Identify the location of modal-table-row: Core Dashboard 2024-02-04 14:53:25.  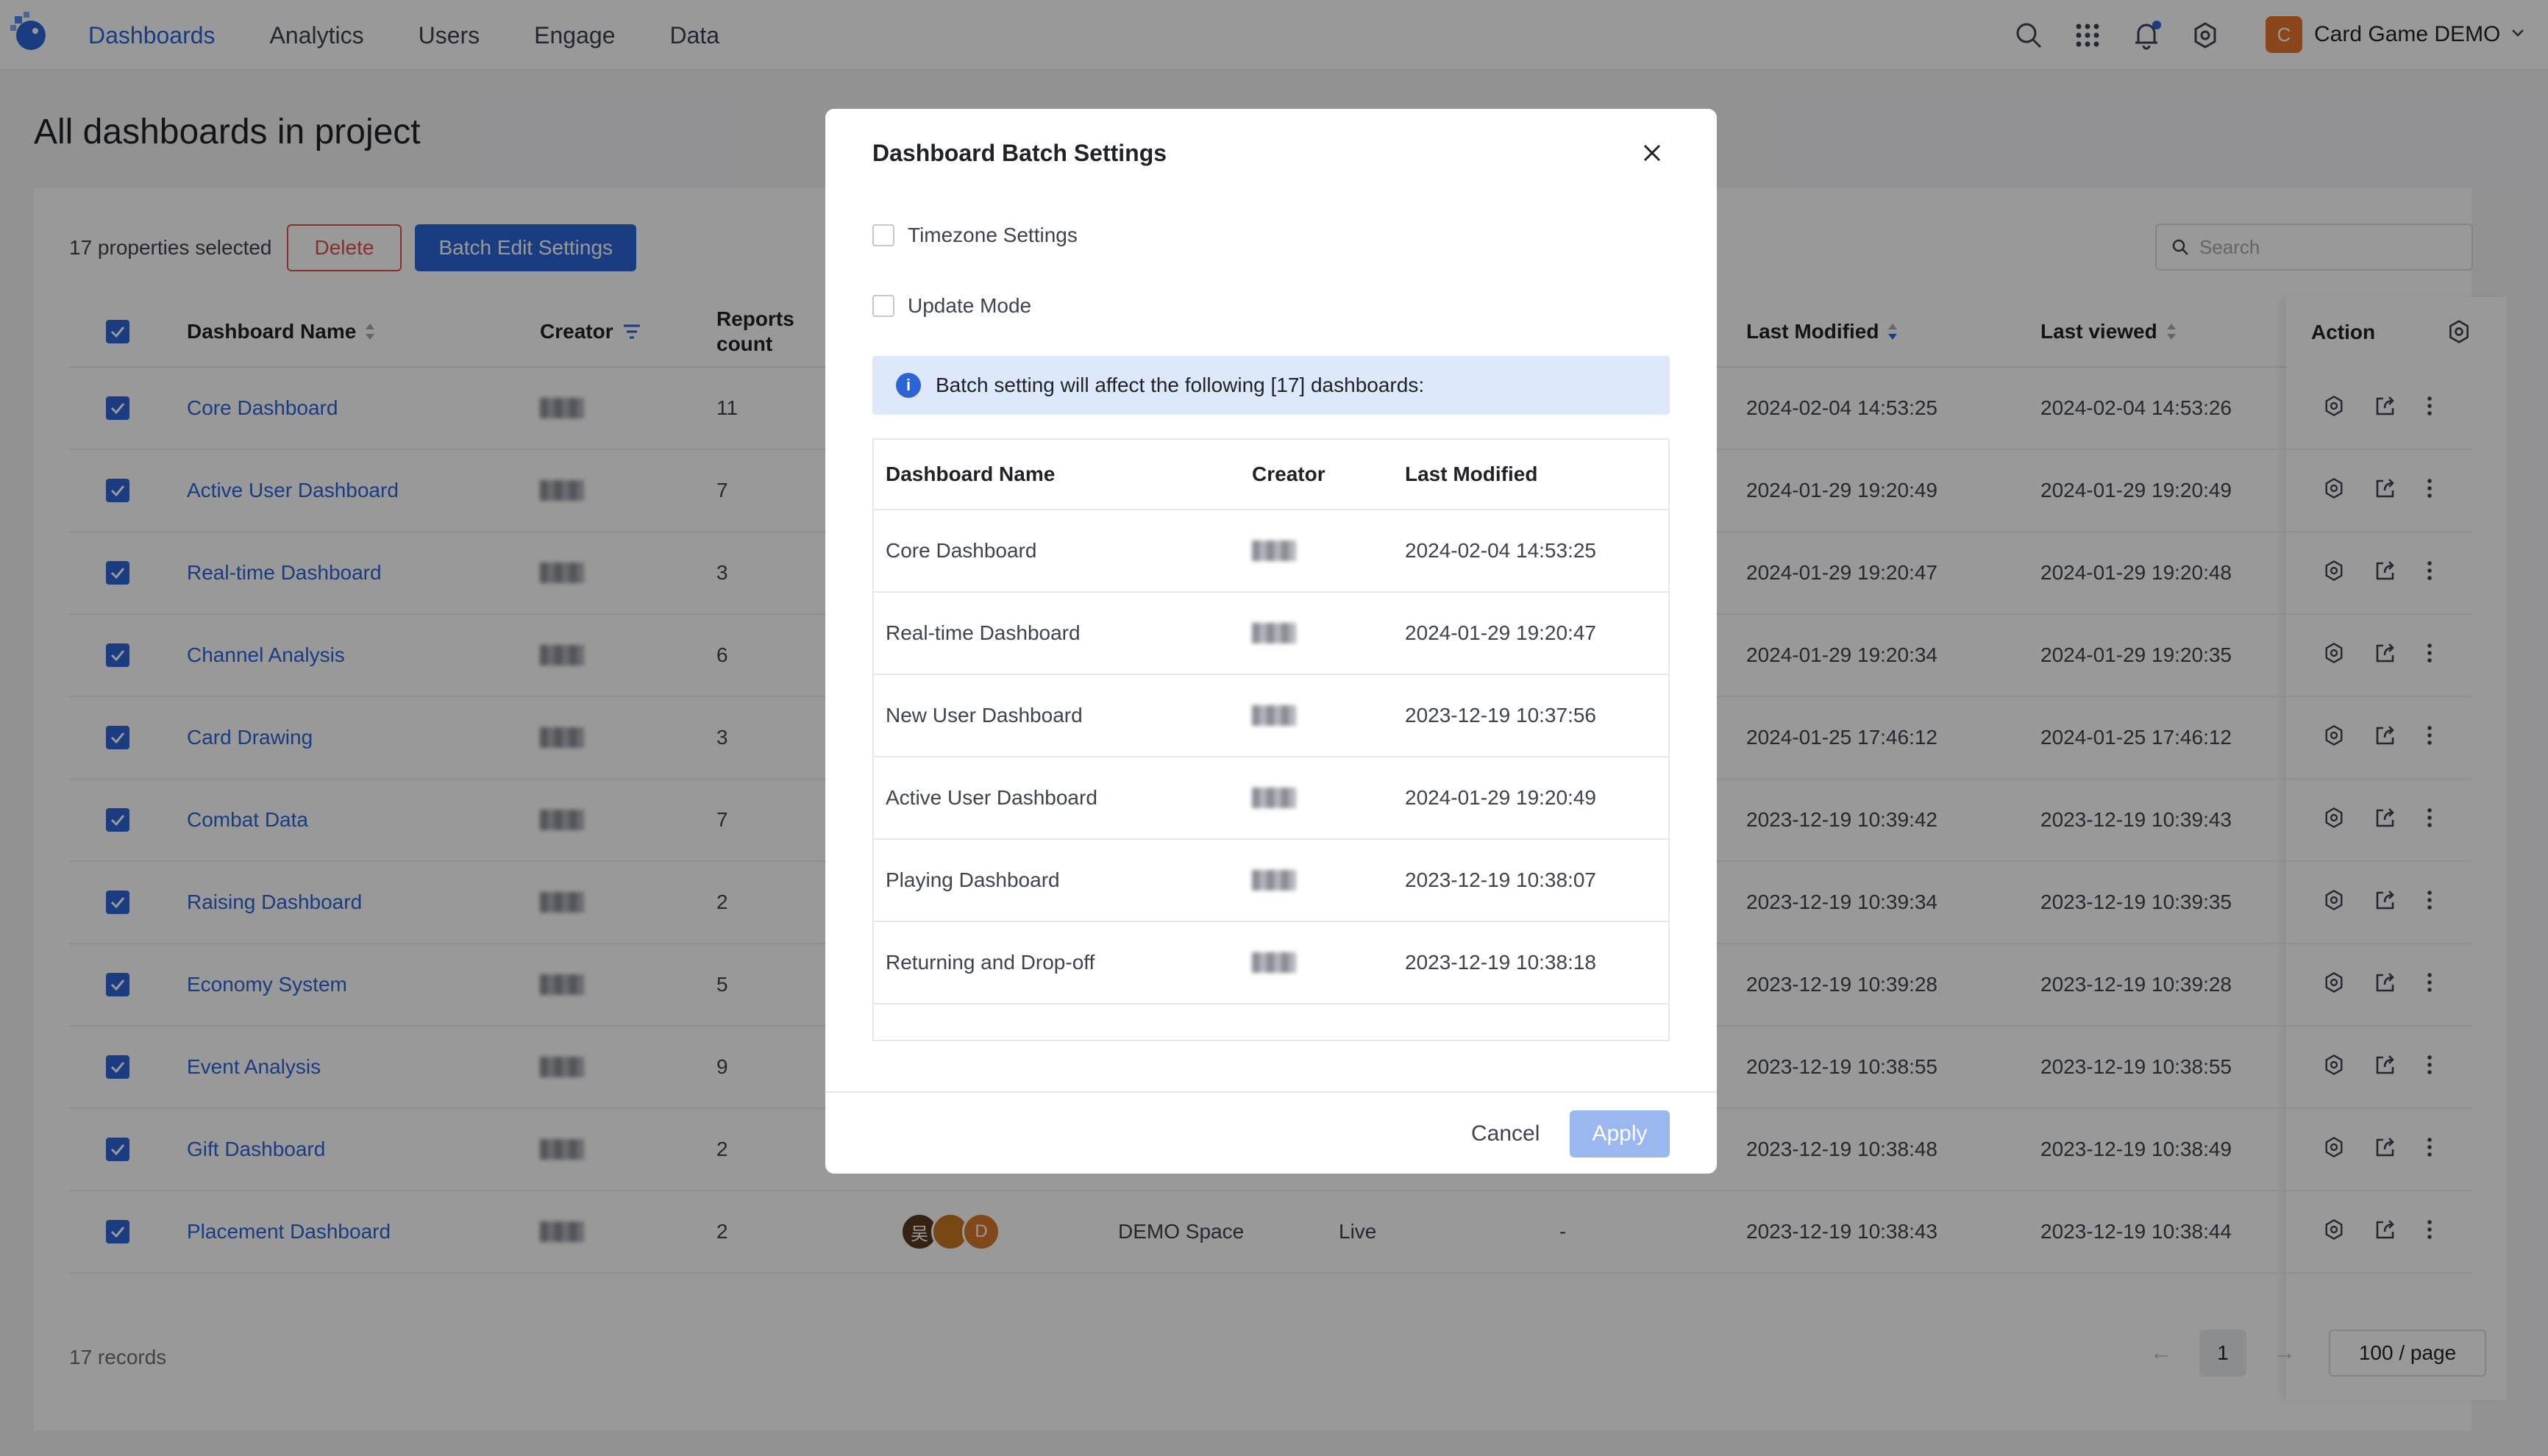
(1271, 551).